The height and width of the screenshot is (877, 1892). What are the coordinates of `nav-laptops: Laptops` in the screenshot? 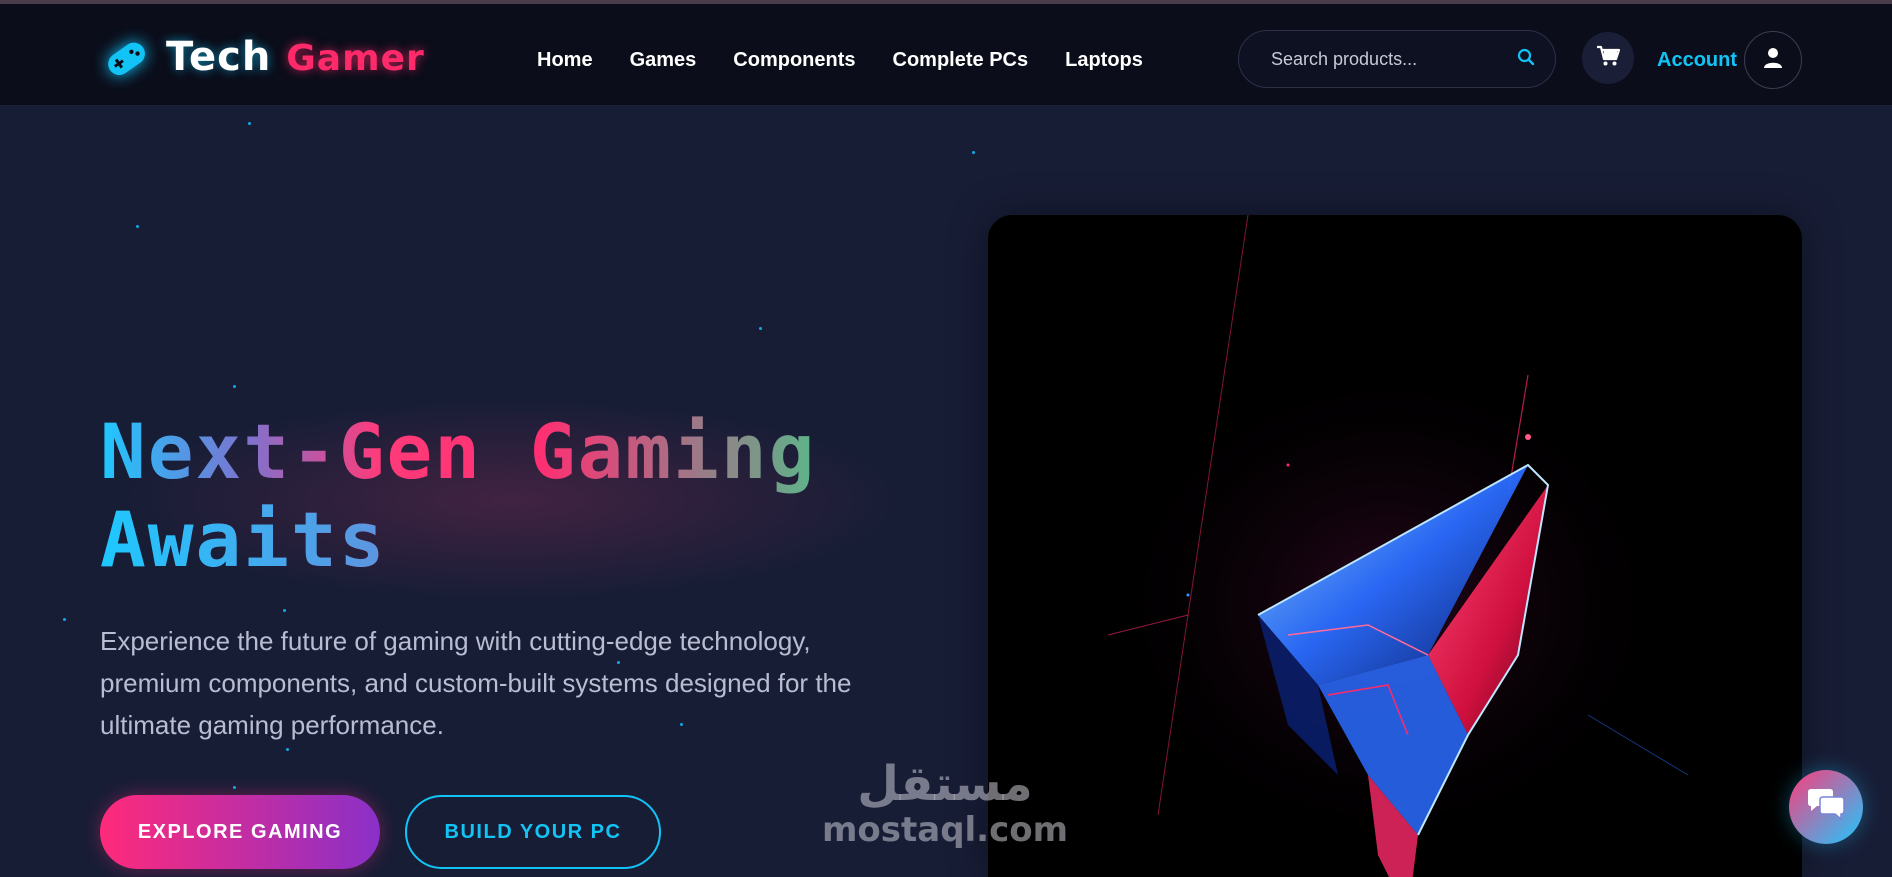 It's located at (1104, 60).